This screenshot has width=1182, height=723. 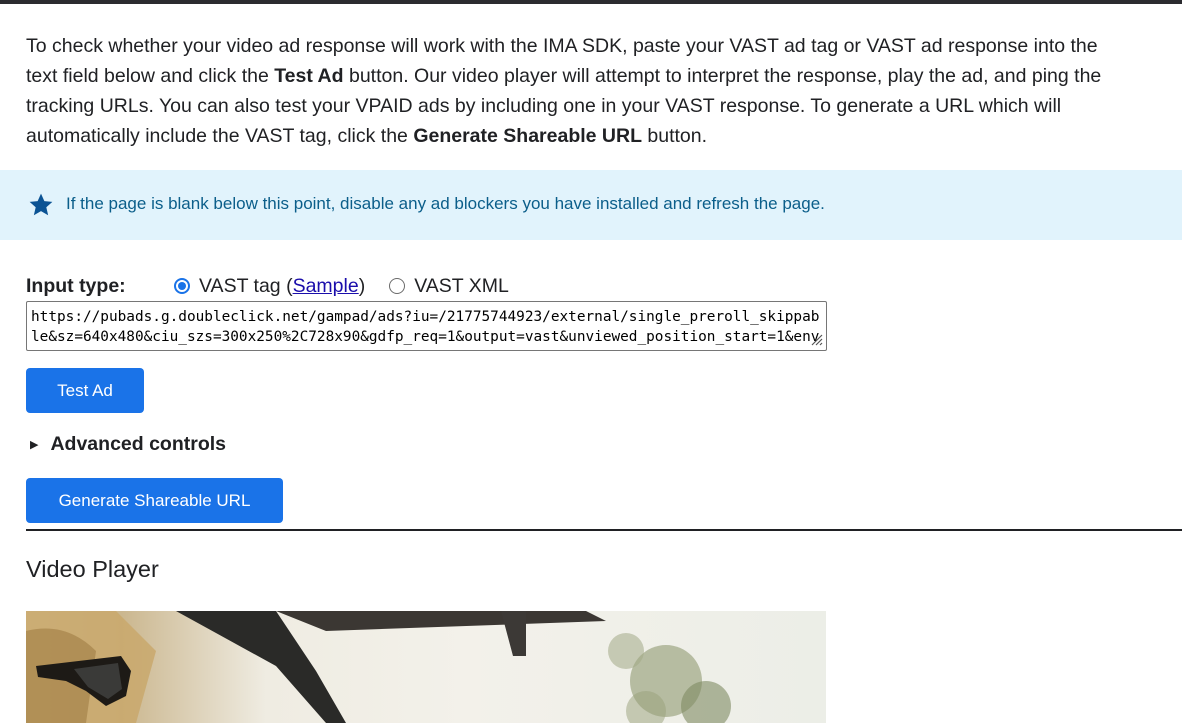 I want to click on video-frame-image, so click(x=378, y=667).